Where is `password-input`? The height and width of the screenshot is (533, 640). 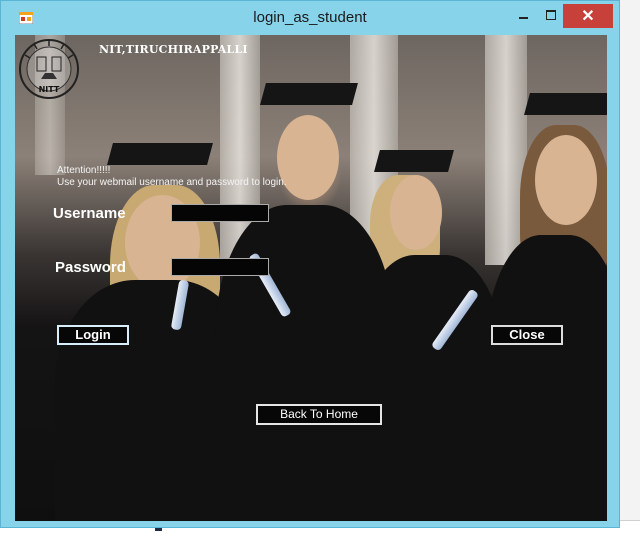 password-input is located at coordinates (220, 267).